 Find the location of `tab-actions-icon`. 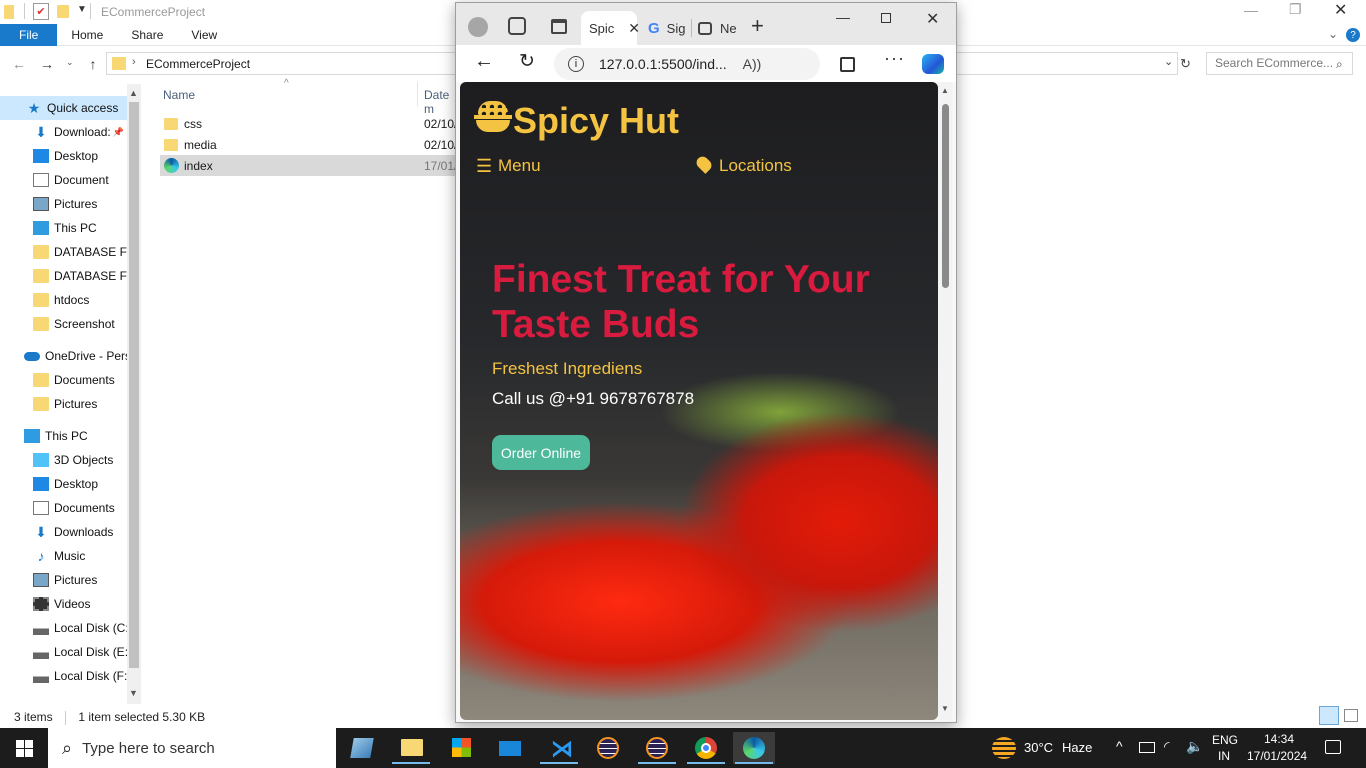

tab-actions-icon is located at coordinates (559, 26).